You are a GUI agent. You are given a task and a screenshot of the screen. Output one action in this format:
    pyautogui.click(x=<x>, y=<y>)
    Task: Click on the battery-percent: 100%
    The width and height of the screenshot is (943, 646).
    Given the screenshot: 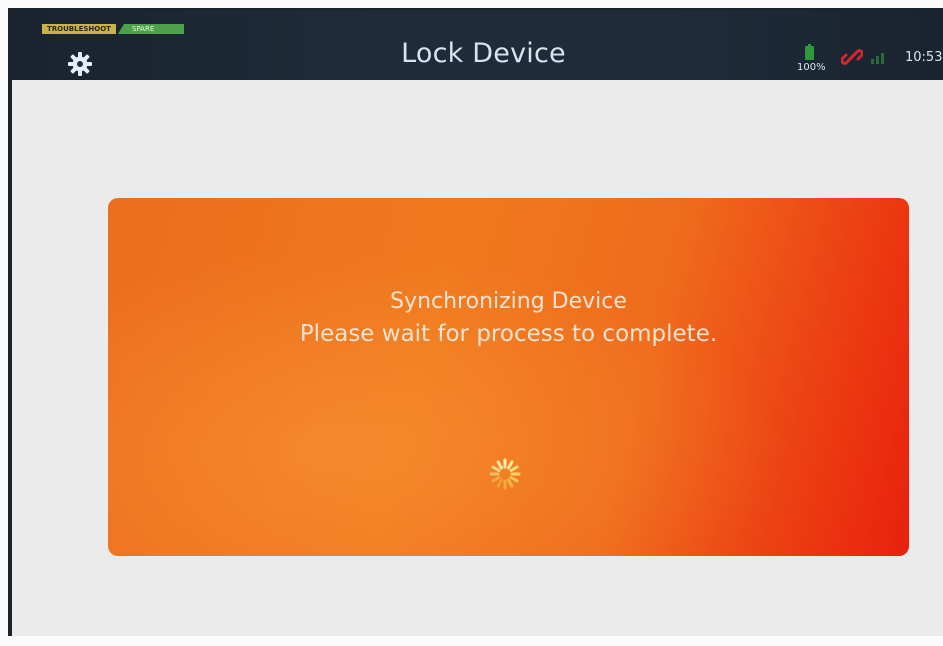 What is the action you would take?
    pyautogui.click(x=811, y=67)
    